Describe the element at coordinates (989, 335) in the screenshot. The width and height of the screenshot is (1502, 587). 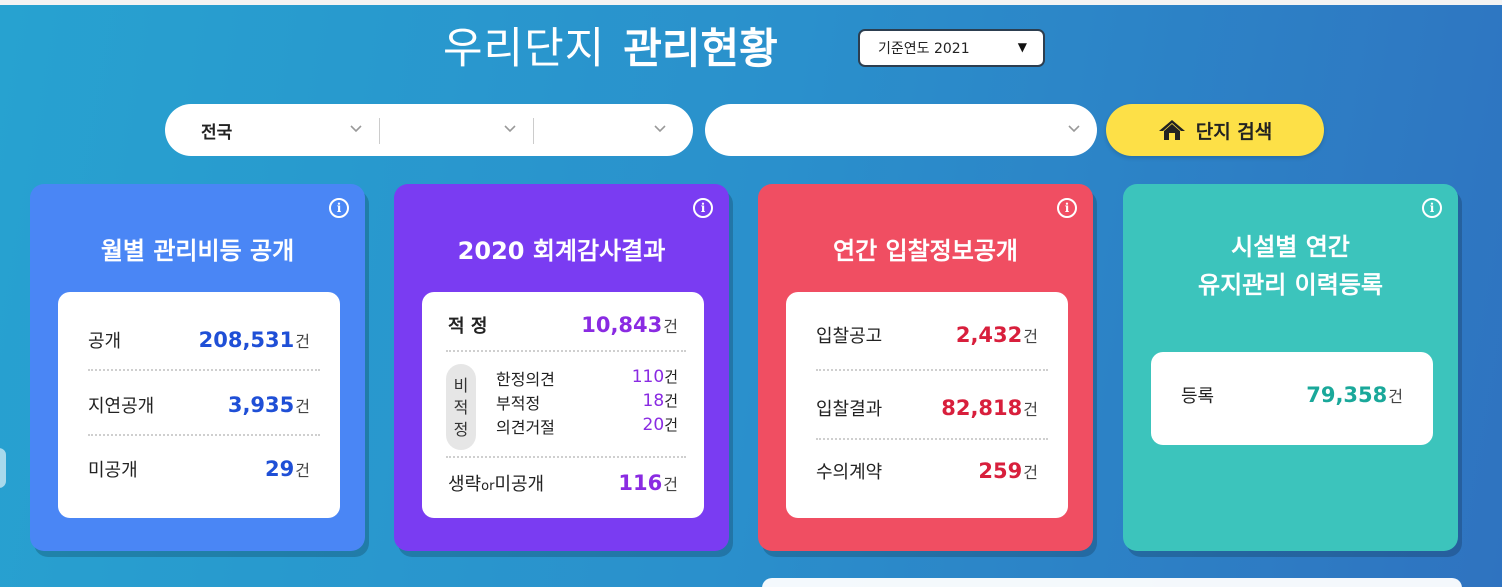
I see `stat-value: 2,432` at that location.